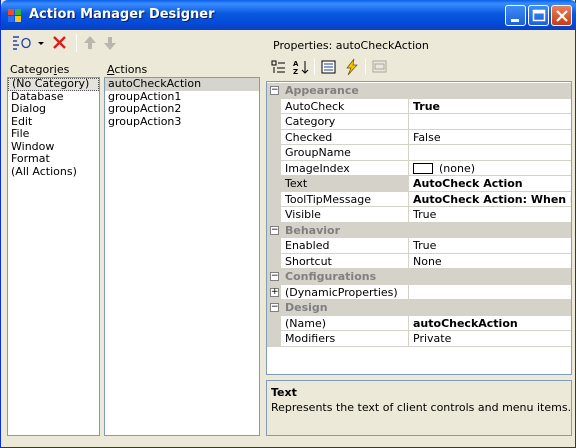  I want to click on svg-text: Z, so click(295, 72).